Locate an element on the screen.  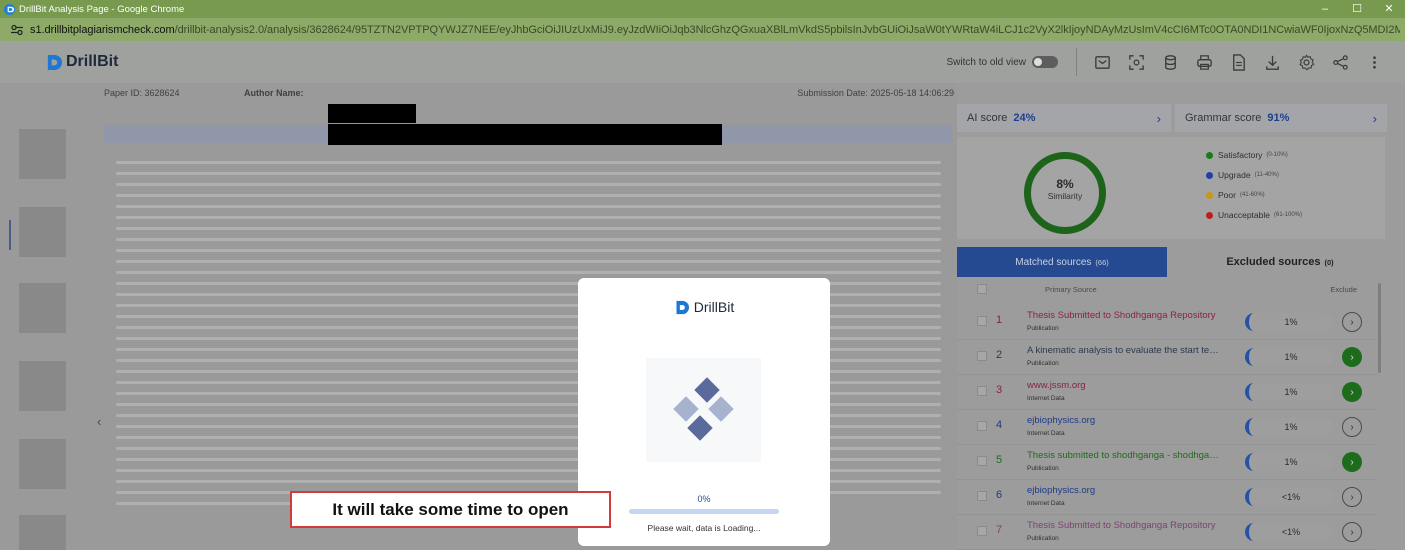
redacted-author is located at coordinates (372, 113).